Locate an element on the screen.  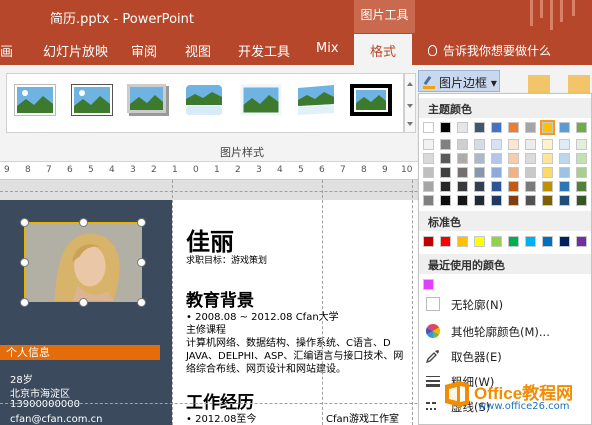
profile-photo is located at coordinates (83, 262).